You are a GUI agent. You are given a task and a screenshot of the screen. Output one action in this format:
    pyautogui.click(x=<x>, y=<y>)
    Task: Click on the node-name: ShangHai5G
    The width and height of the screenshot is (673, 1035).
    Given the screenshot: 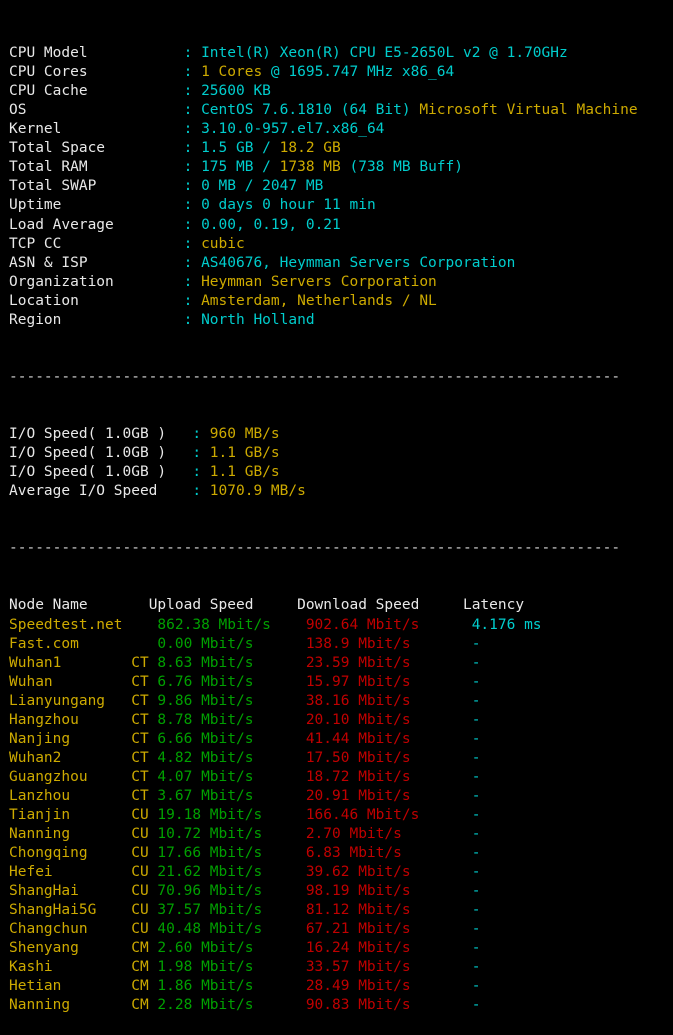 What is the action you would take?
    pyautogui.click(x=70, y=910)
    